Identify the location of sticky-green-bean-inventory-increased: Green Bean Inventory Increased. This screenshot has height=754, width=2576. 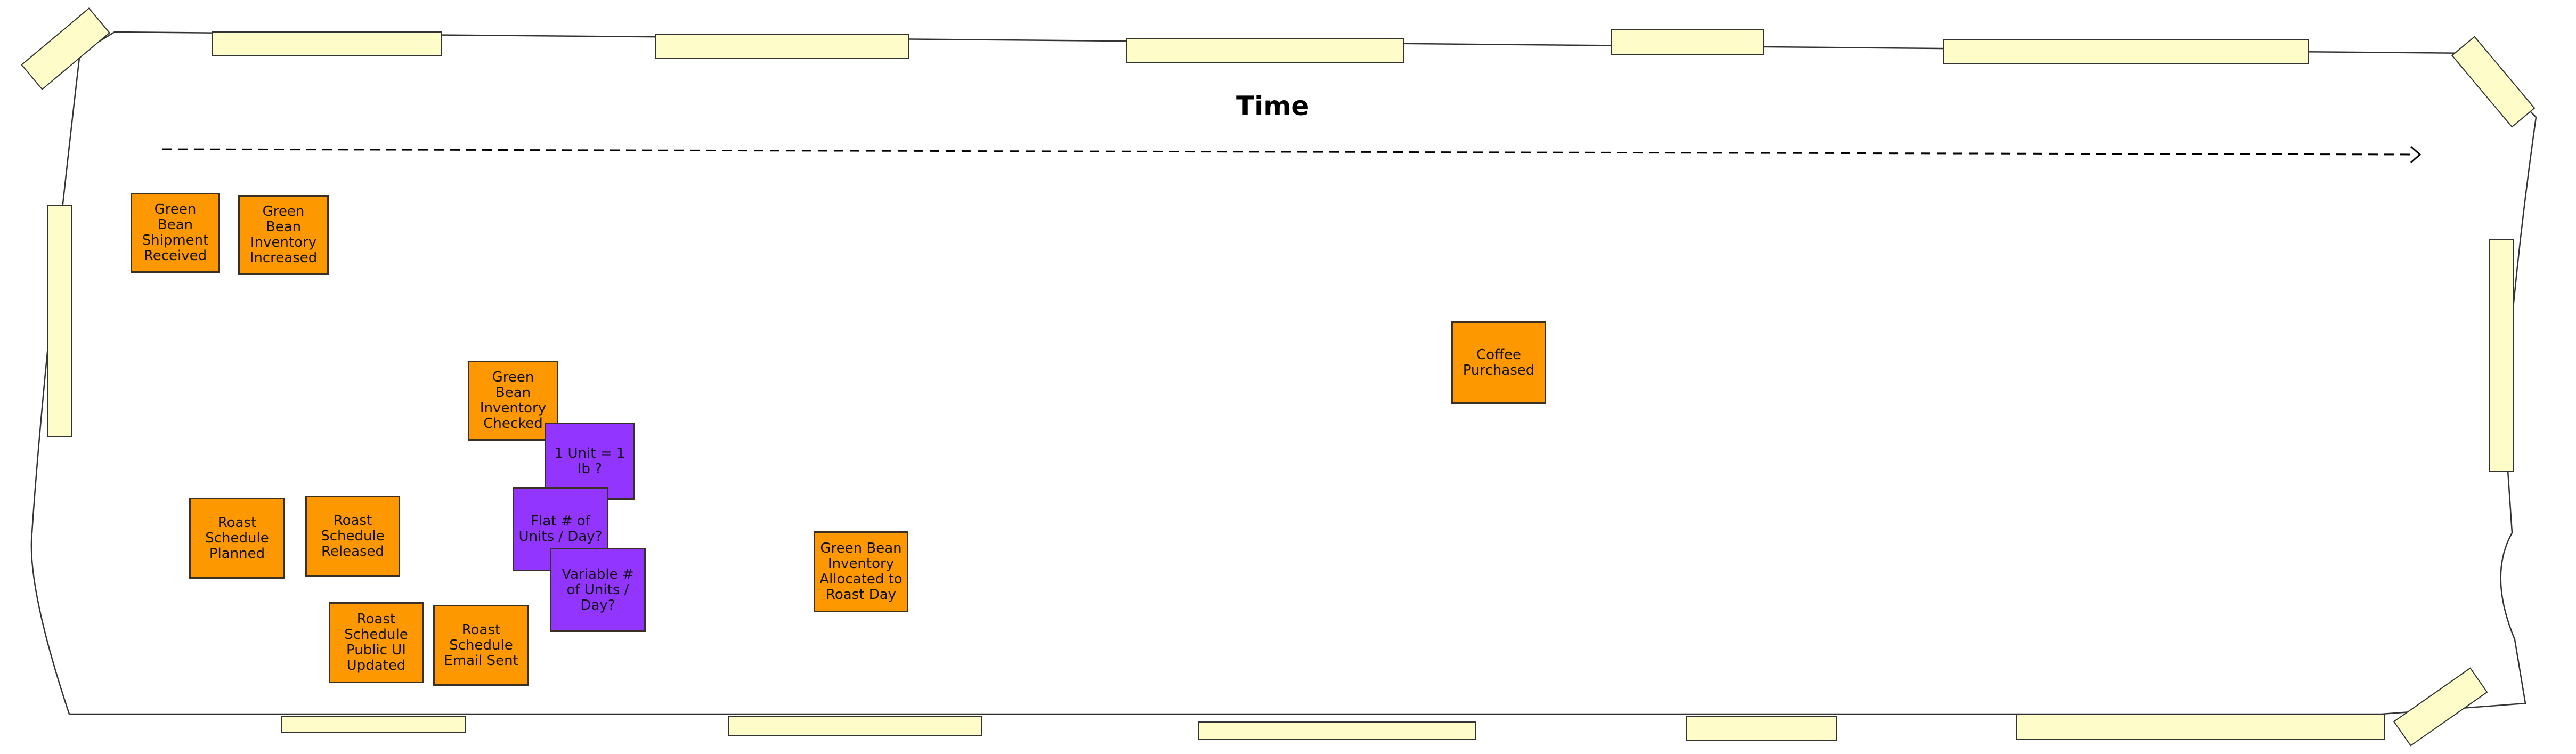
(284, 235).